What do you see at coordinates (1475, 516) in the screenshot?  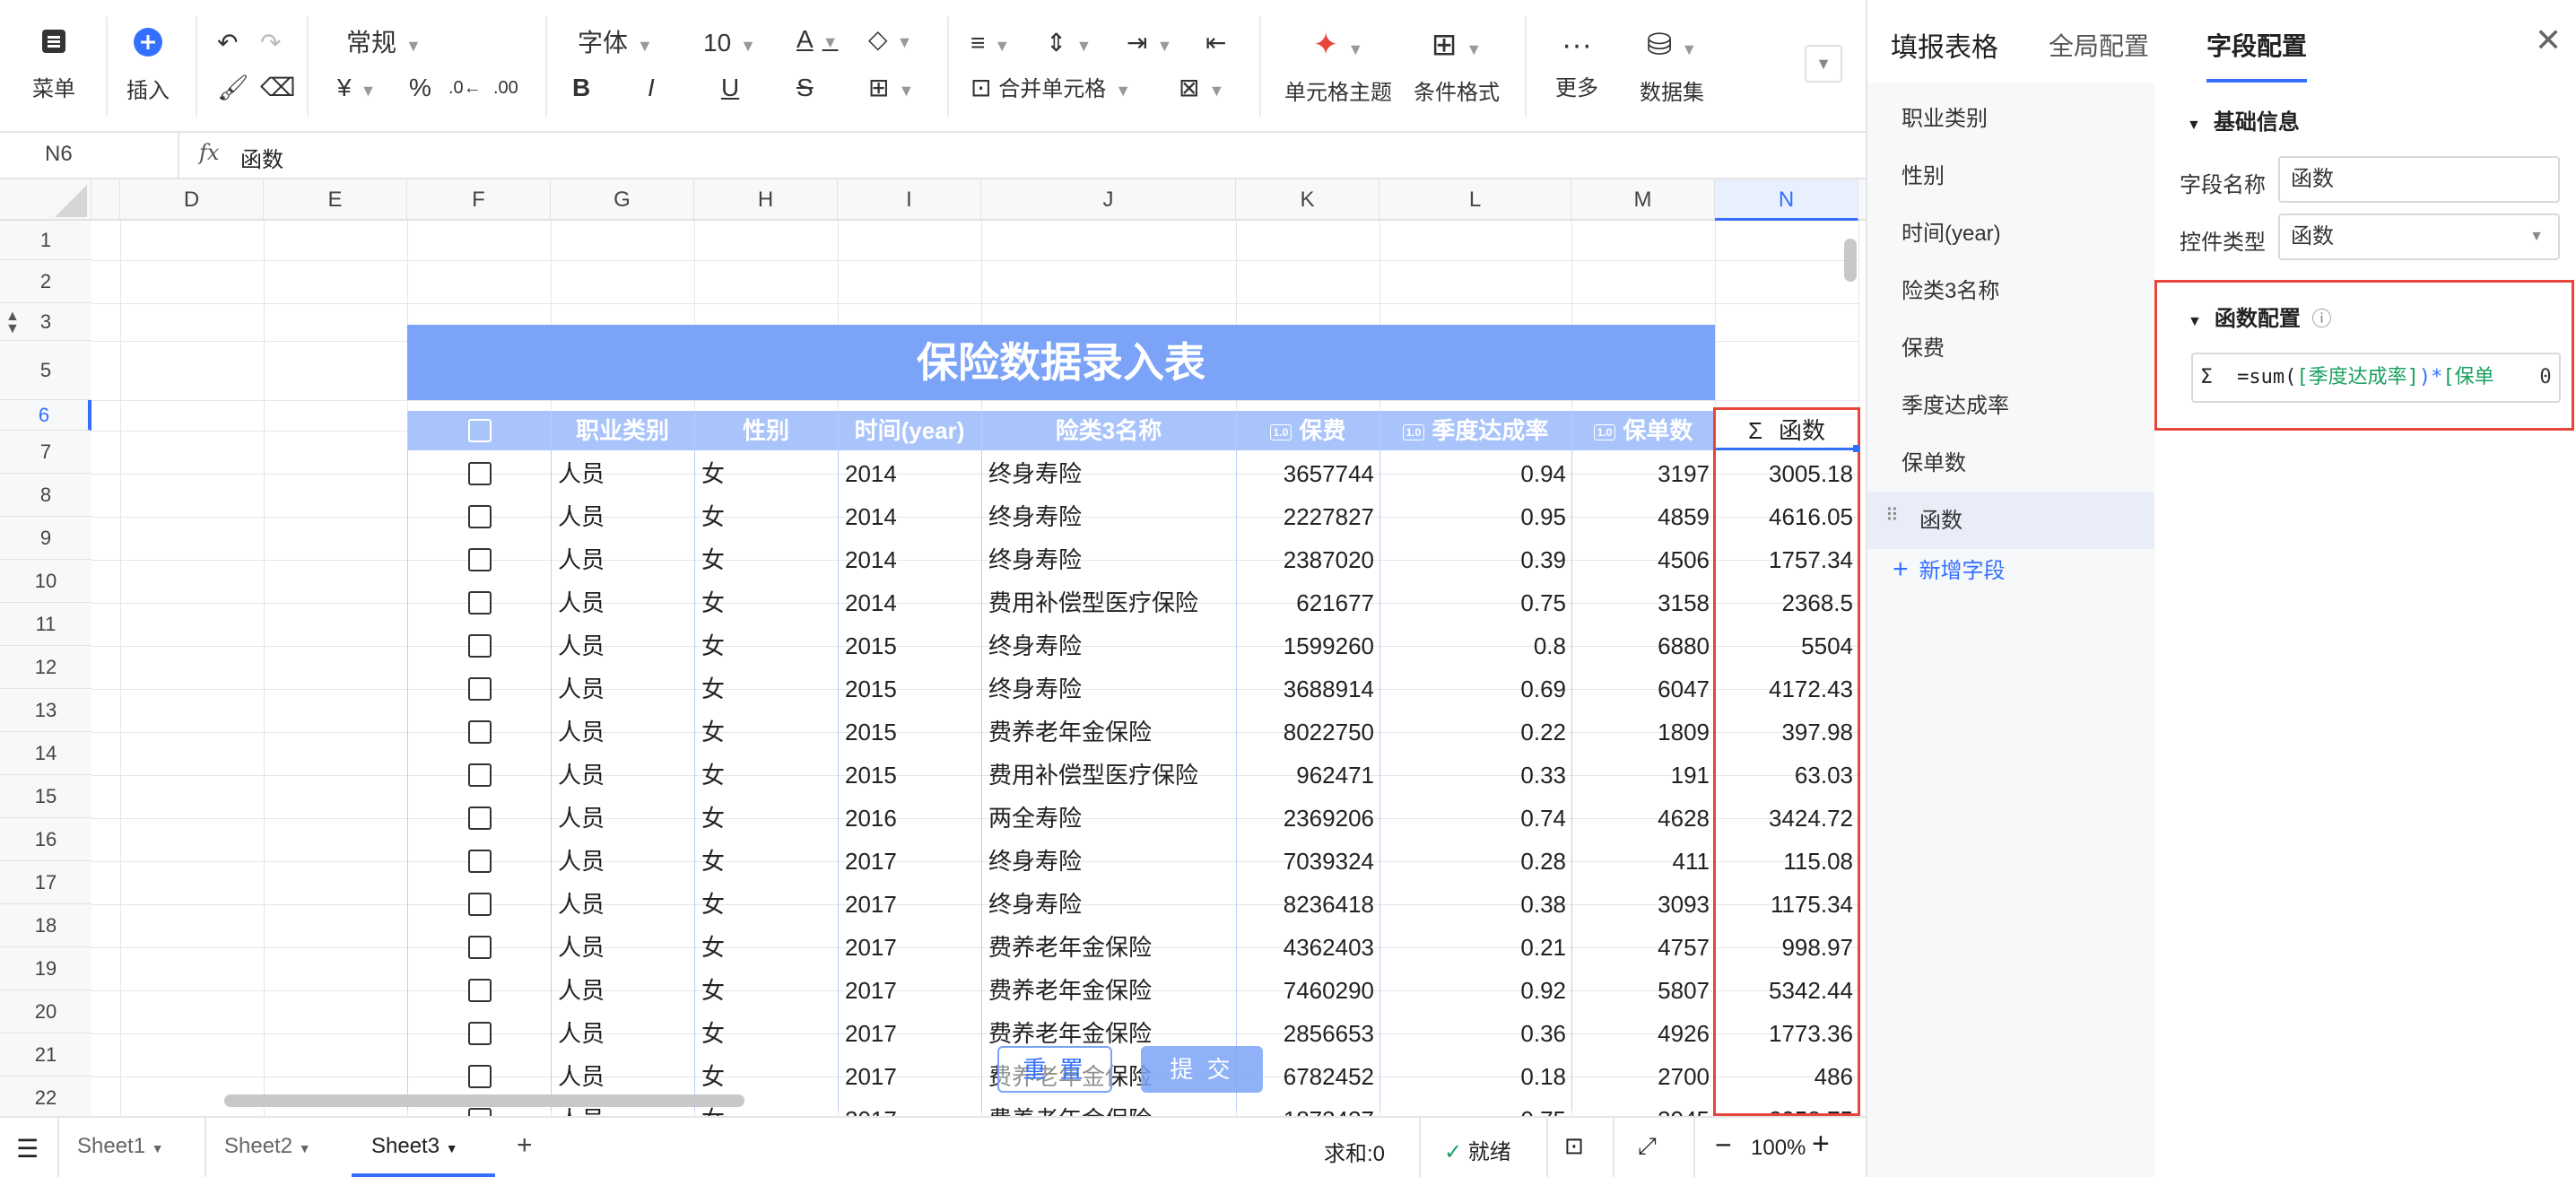 I see `table-cell: 0.95` at bounding box center [1475, 516].